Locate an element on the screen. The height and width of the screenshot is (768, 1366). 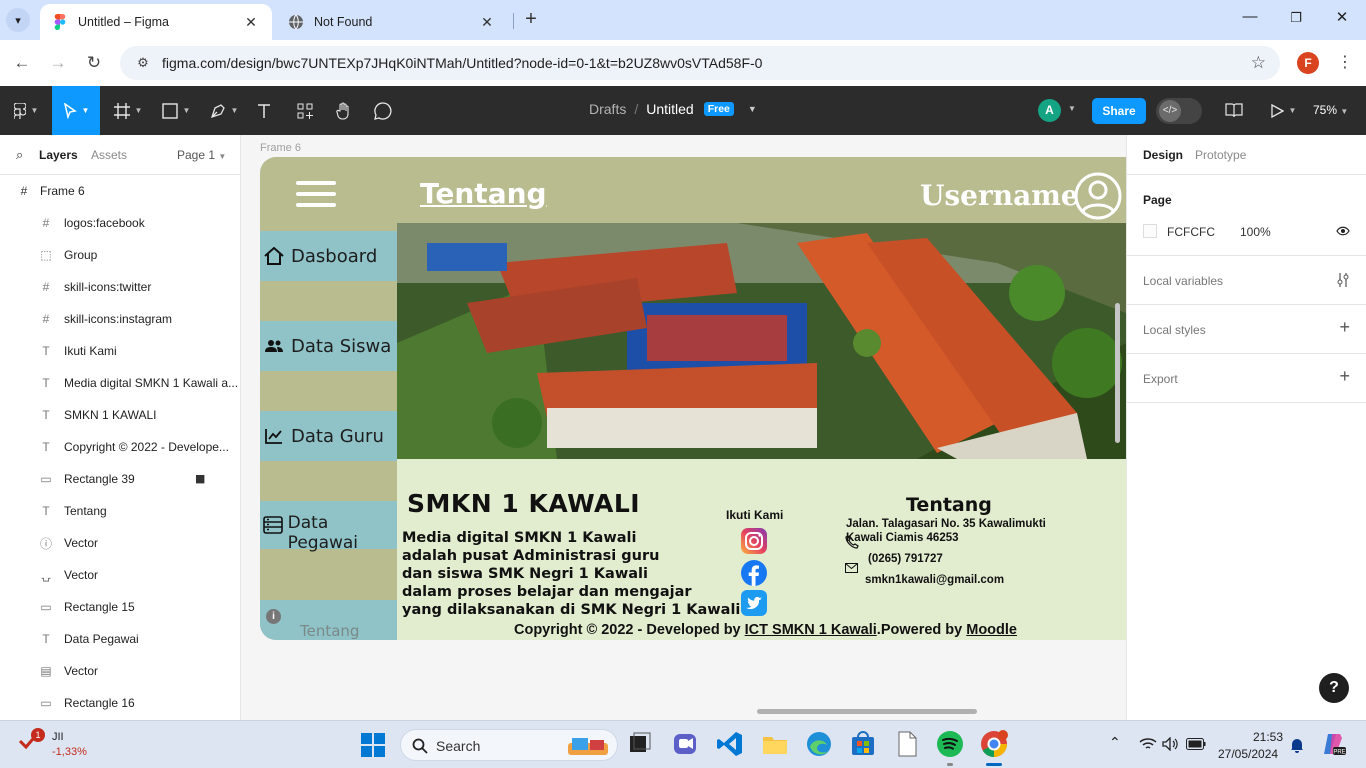
shape-tool-button: ▼ is located at coordinates (176, 110).